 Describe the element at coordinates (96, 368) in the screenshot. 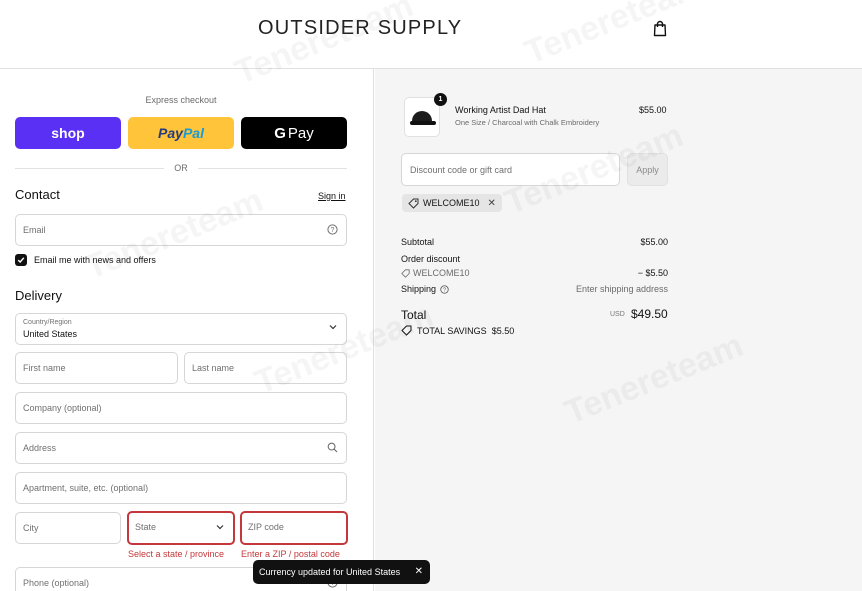

I see `first-name-field: First name` at that location.